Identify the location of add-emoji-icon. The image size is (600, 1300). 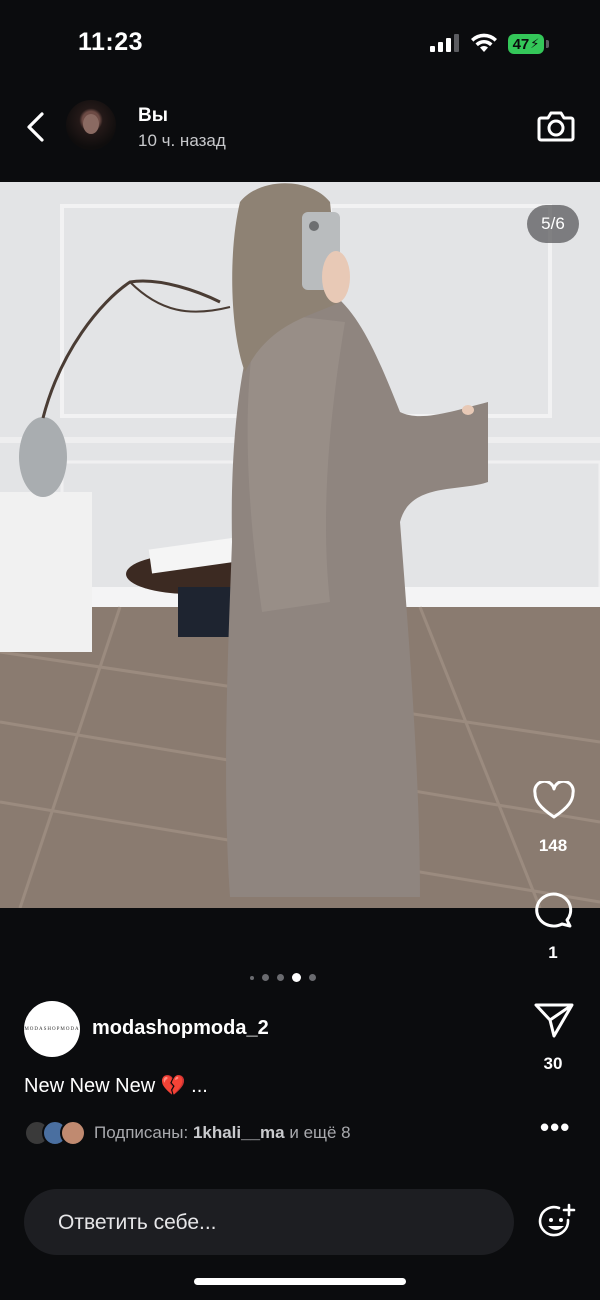
(557, 1222).